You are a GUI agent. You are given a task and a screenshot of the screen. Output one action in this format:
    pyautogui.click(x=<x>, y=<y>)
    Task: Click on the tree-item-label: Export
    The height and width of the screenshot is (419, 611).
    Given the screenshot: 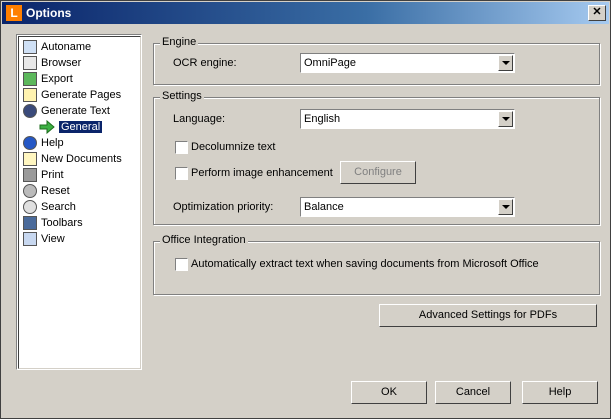 What is the action you would take?
    pyautogui.click(x=57, y=79)
    